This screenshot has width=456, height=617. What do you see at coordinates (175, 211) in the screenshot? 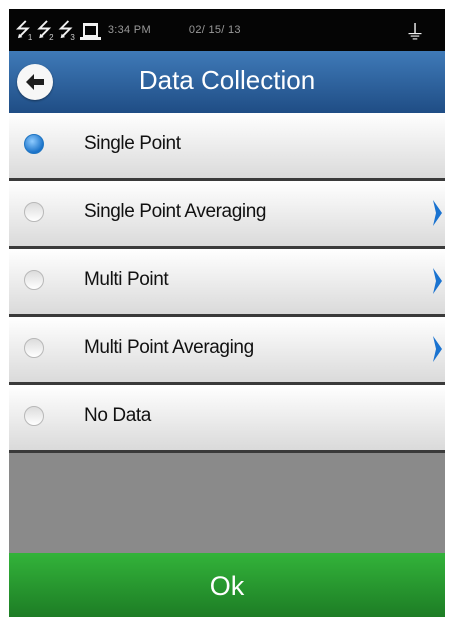
I see `option-label: Single Point Averaging` at bounding box center [175, 211].